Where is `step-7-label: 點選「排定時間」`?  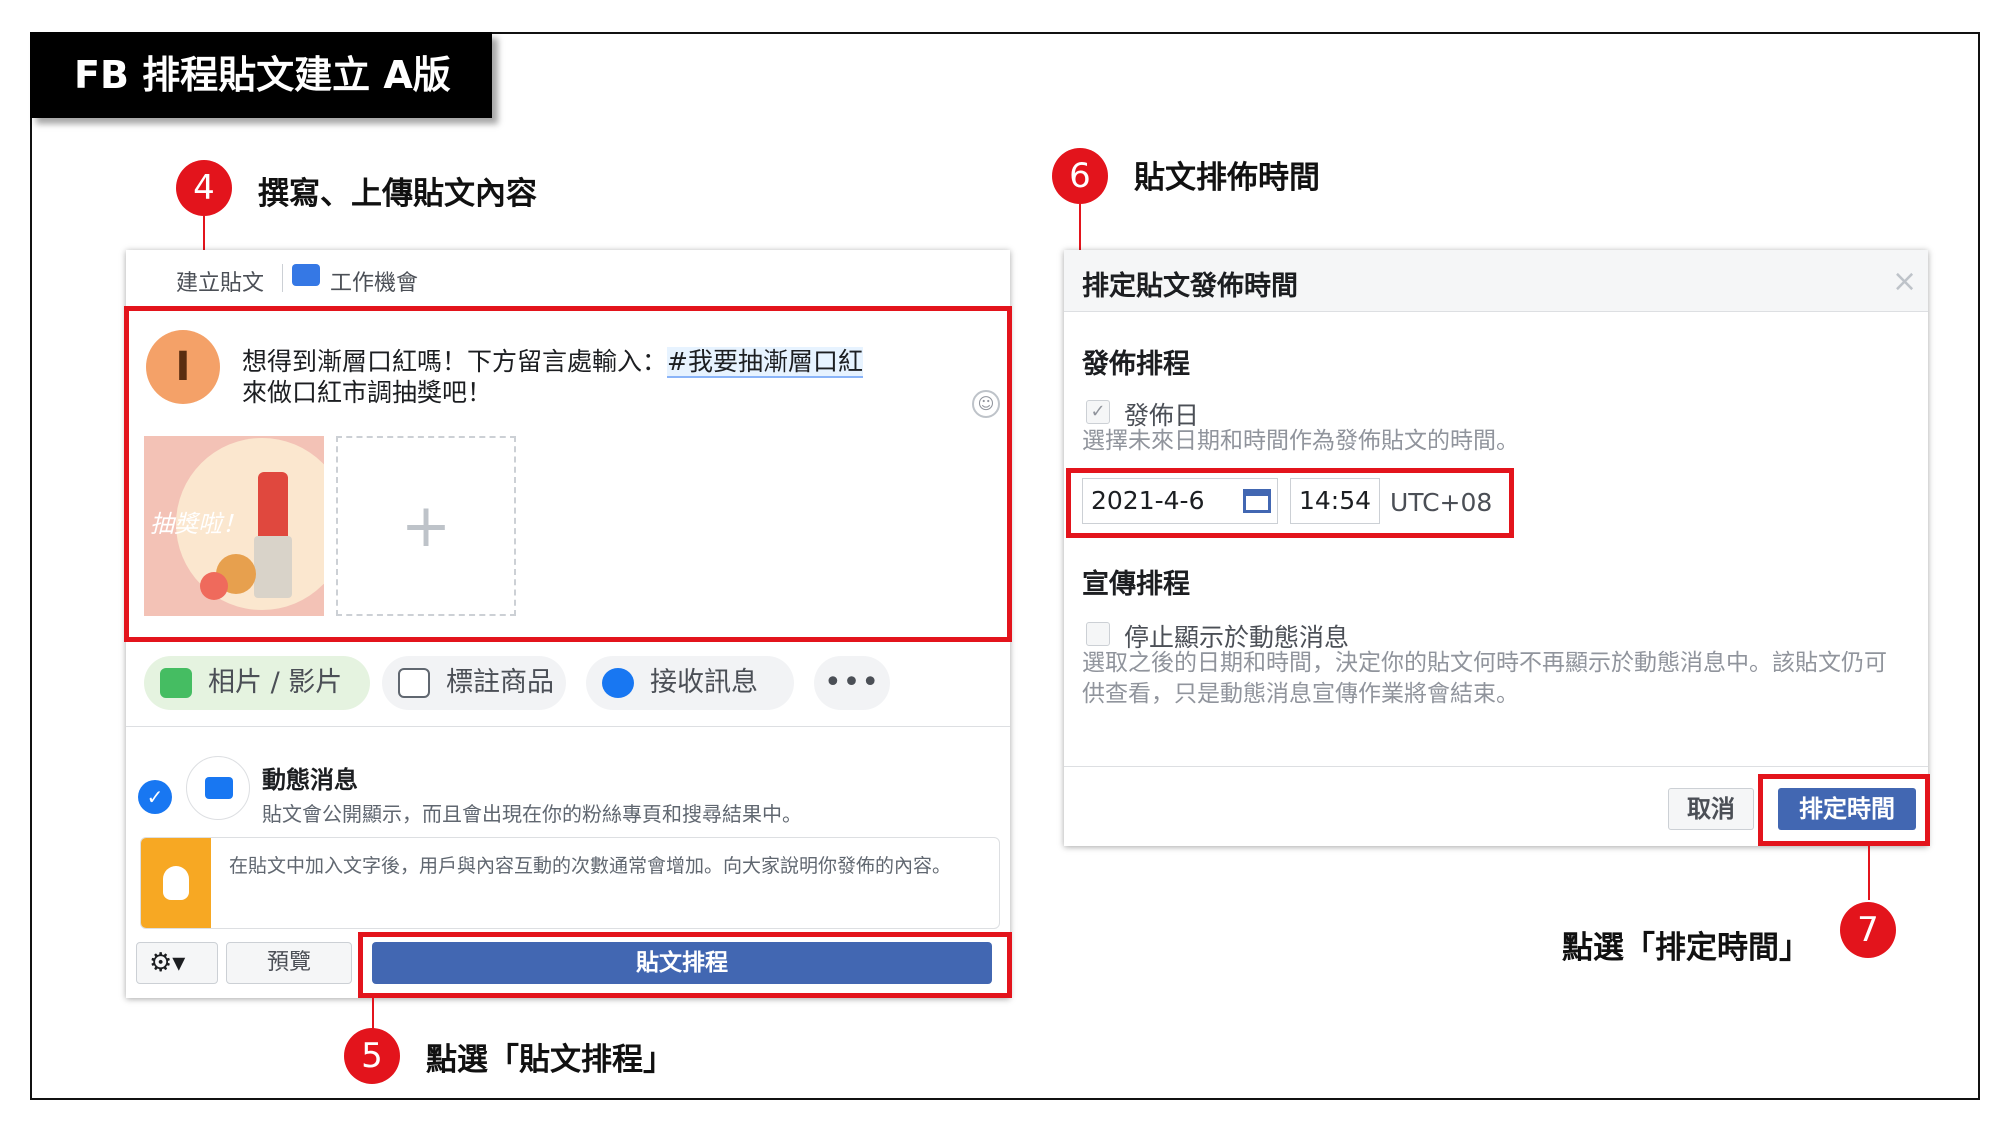 step-7-label: 點選「排定時間」 is located at coordinates (1686, 948).